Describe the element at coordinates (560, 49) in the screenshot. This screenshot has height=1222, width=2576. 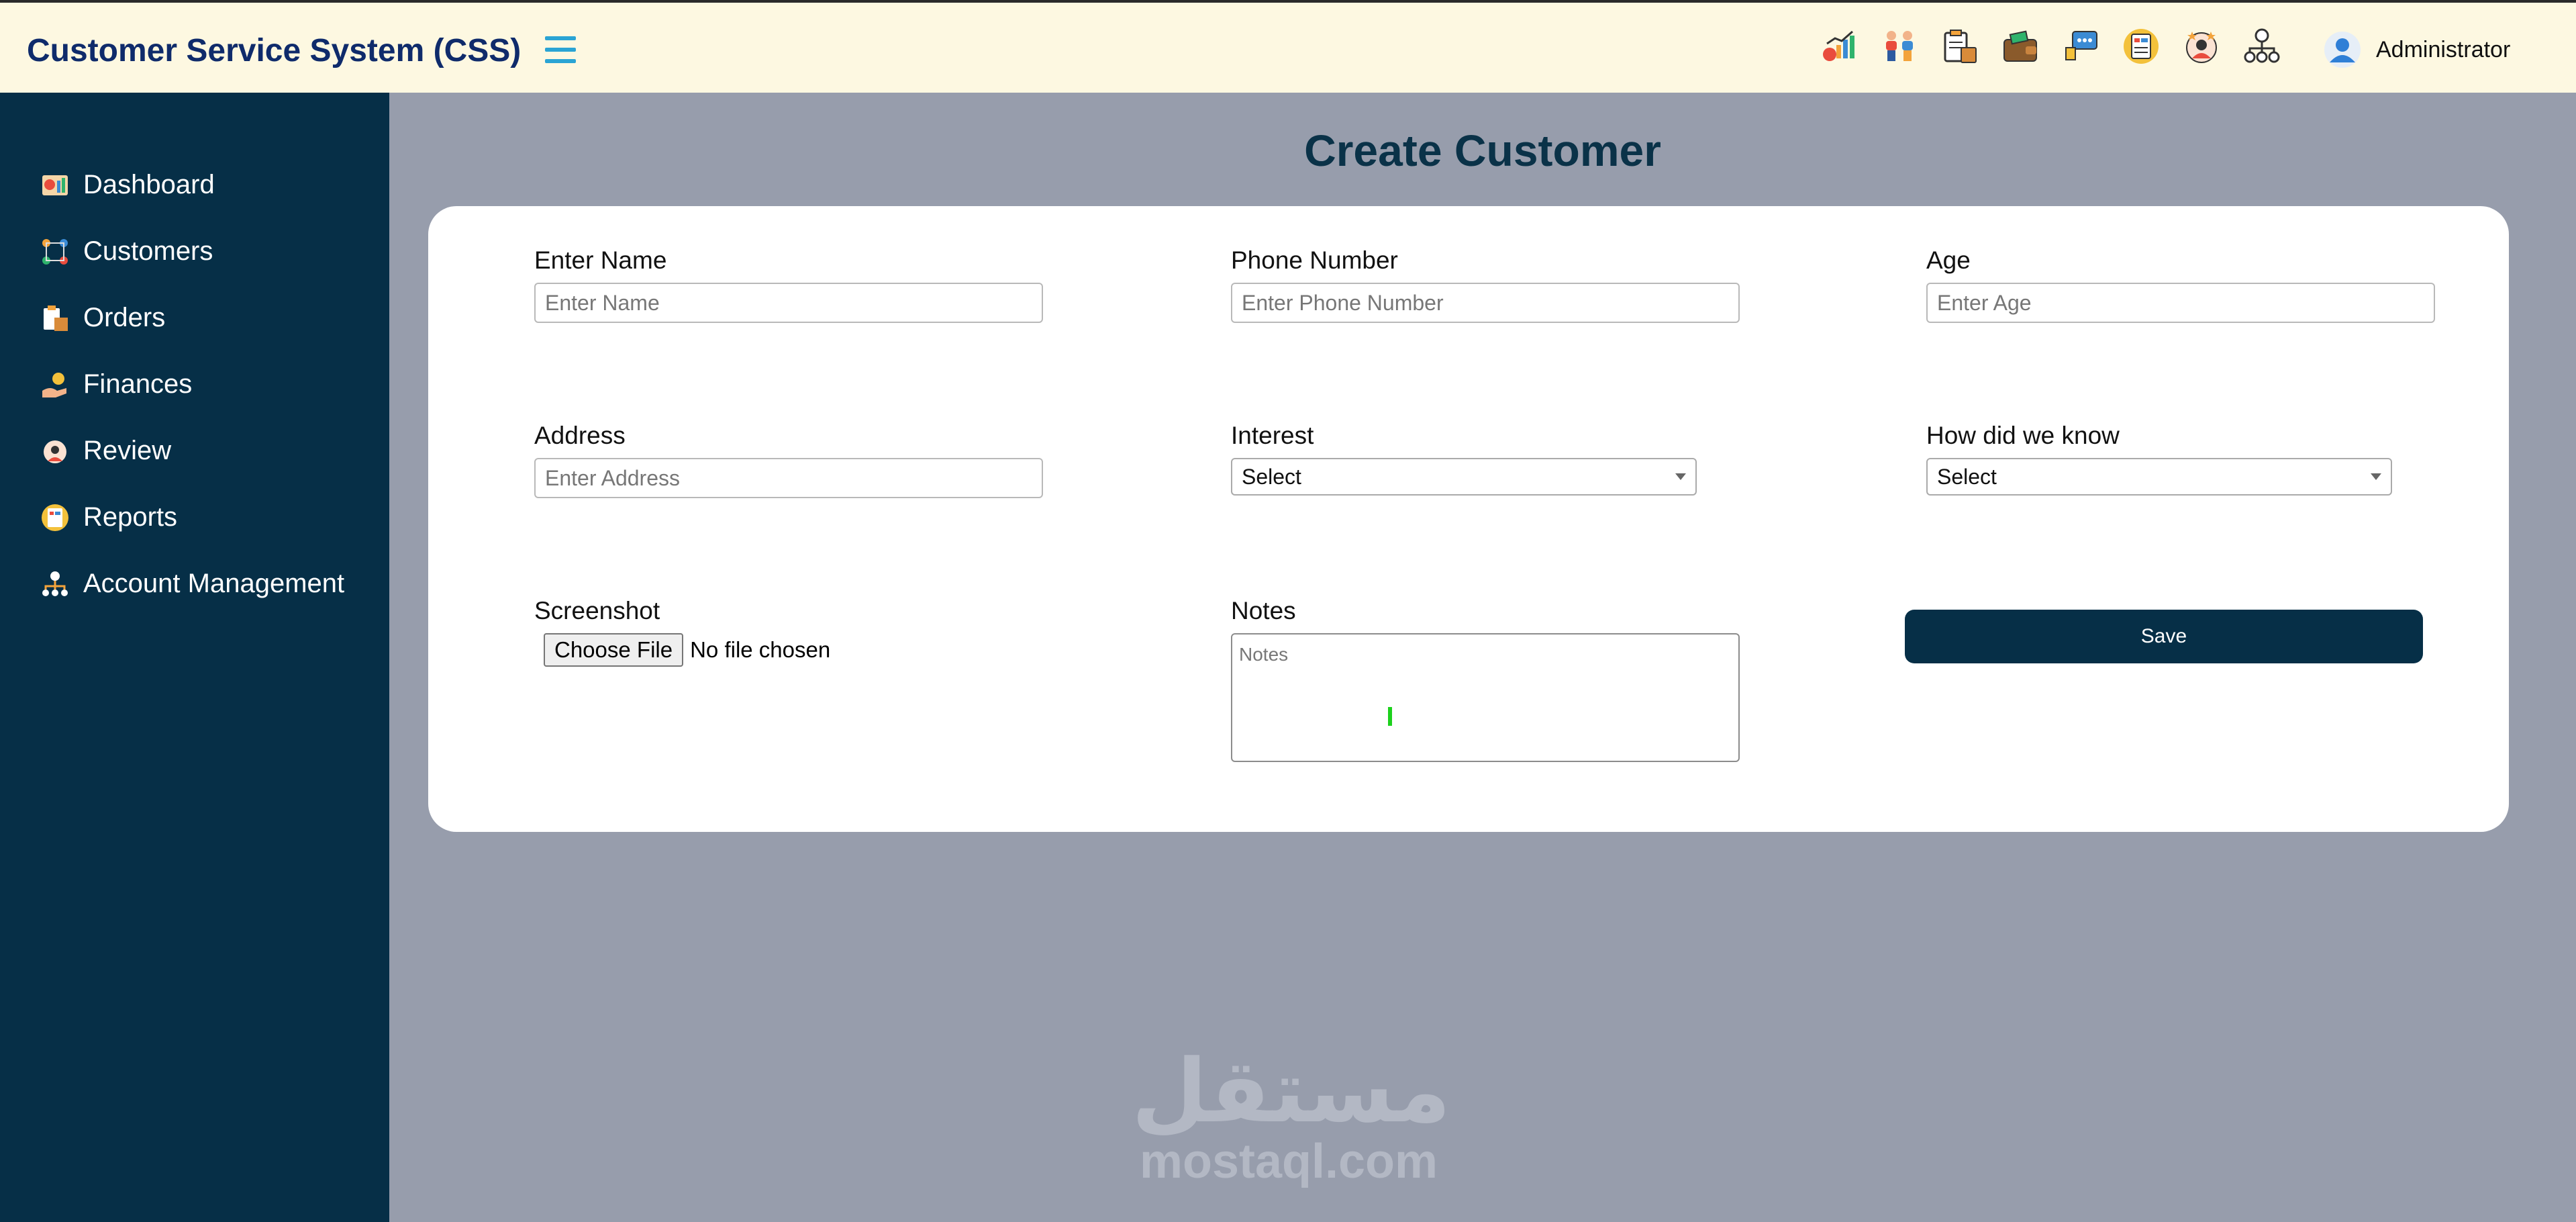
I see `hamburger-menu-icon` at that location.